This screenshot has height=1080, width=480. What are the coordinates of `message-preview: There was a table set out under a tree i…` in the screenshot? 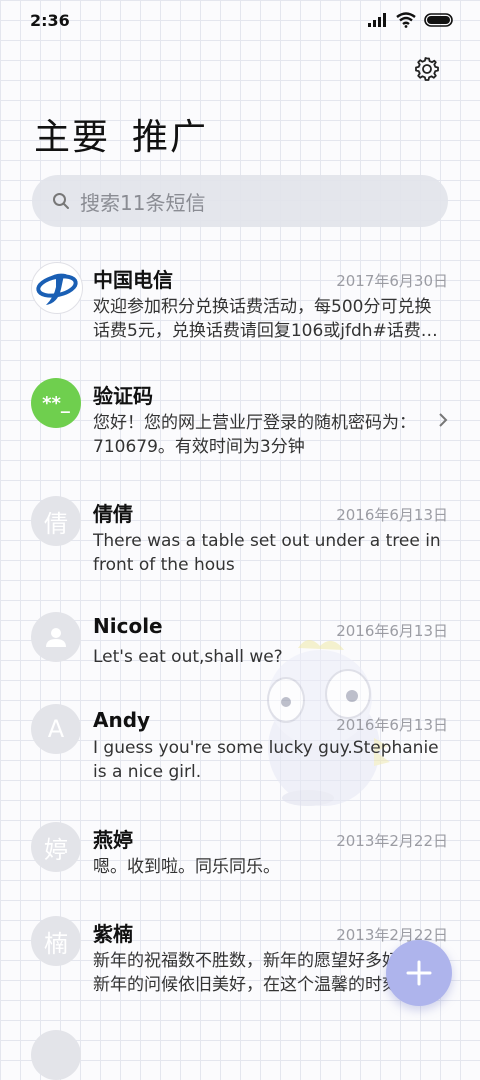 It's located at (267, 553).